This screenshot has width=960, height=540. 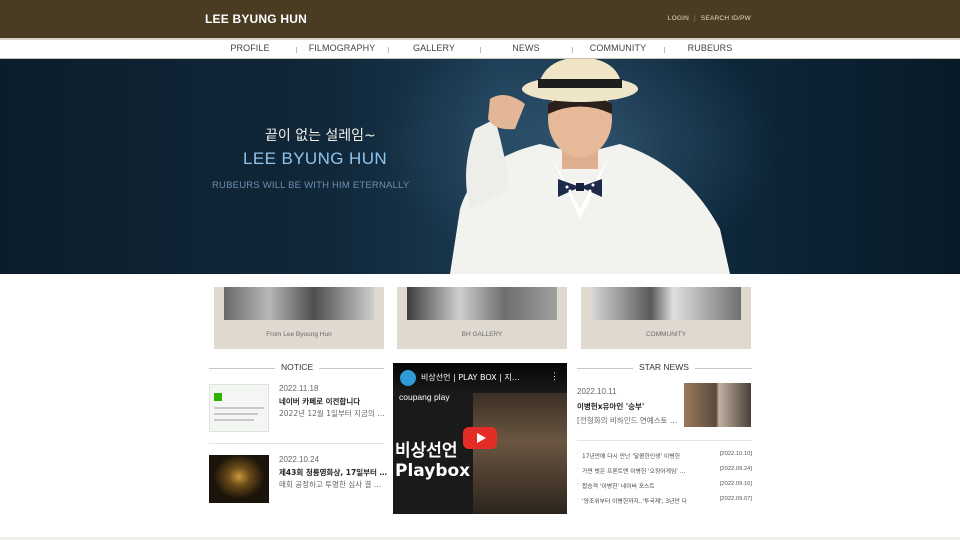 I want to click on notice-header: NOTICE, so click(x=296, y=368).